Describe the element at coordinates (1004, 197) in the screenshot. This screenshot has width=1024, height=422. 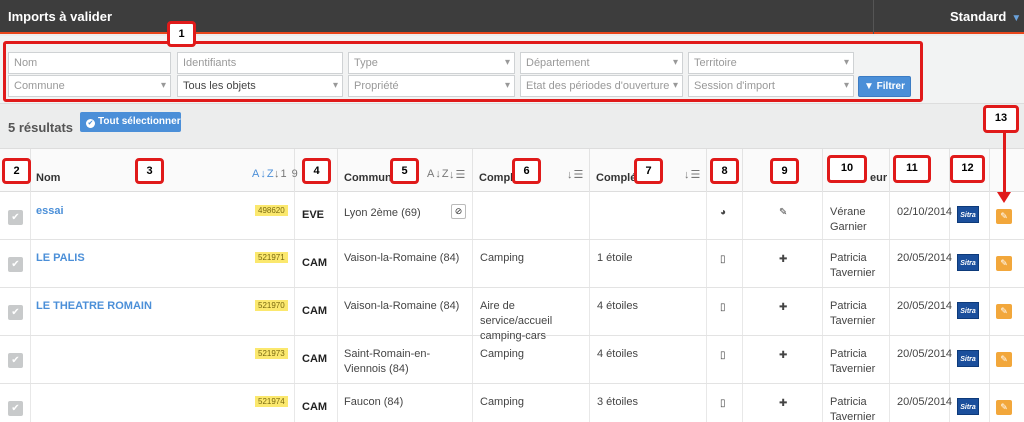
I see `annotation-arrowhead` at that location.